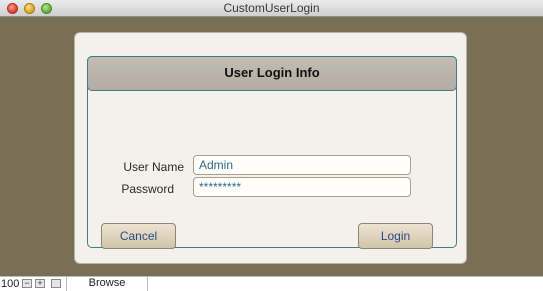  Describe the element at coordinates (27, 283) in the screenshot. I see `zoom-out-icon: −` at that location.